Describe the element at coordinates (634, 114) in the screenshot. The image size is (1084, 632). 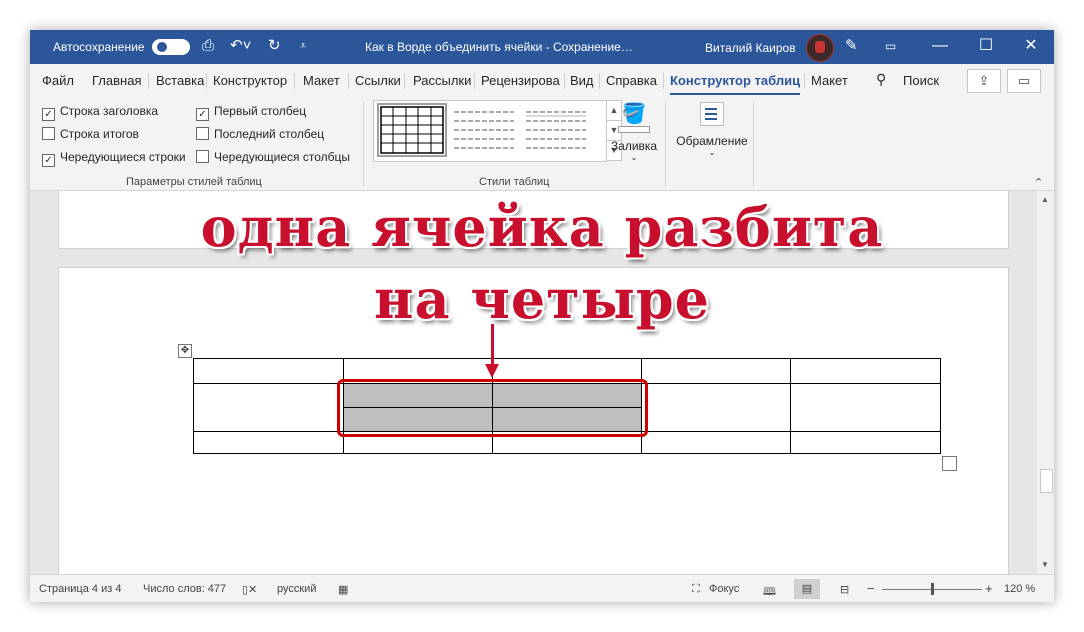
I see `paint-bucket-icon: 🪣` at that location.